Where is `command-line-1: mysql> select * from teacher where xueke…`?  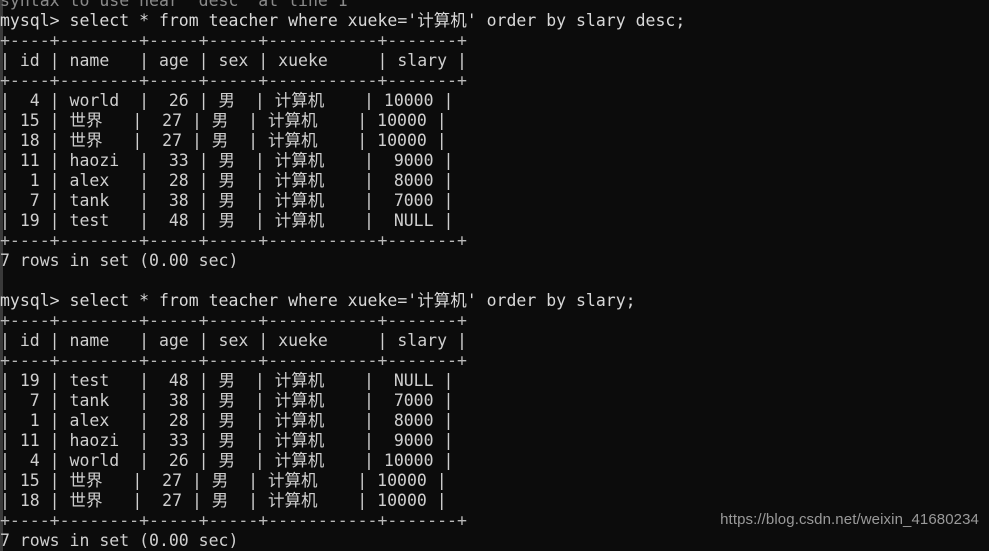 command-line-1: mysql> select * from teacher where xueke… is located at coordinates (494, 21).